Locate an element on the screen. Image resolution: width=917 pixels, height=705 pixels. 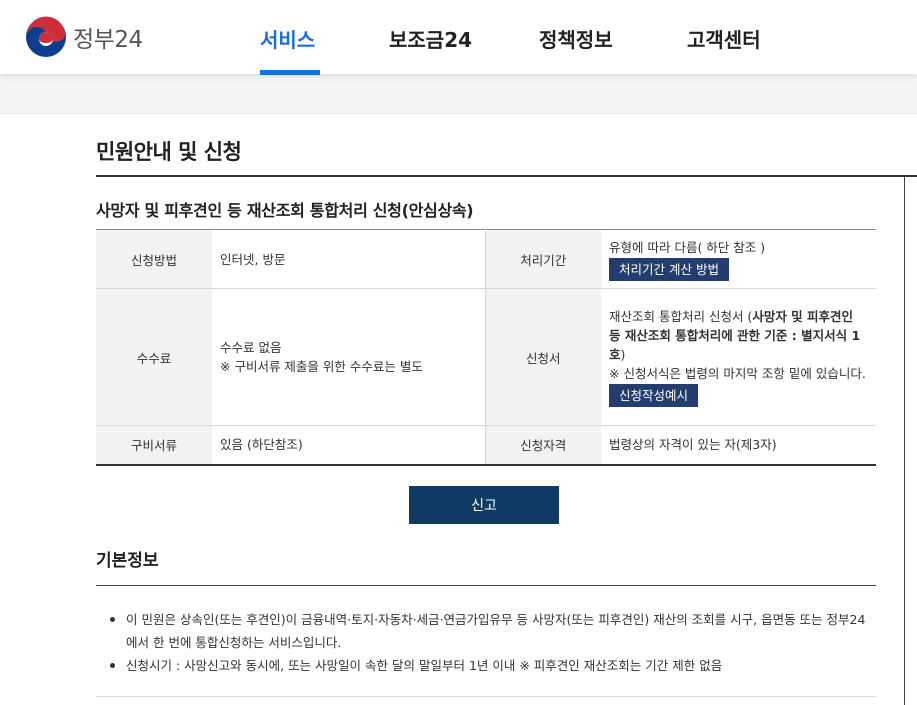
form-note: ※ 신청서식은 법령의 마지막 조항 밑에 있습니다. is located at coordinates (737, 373).